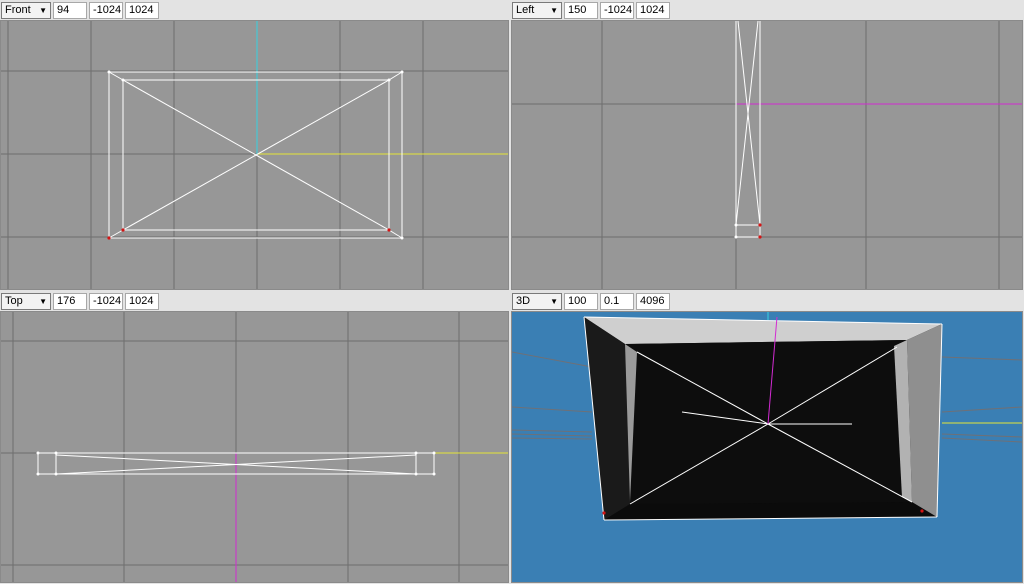 The image size is (1024, 584). What do you see at coordinates (18, 10) in the screenshot?
I see `front-view-label: Front` at bounding box center [18, 10].